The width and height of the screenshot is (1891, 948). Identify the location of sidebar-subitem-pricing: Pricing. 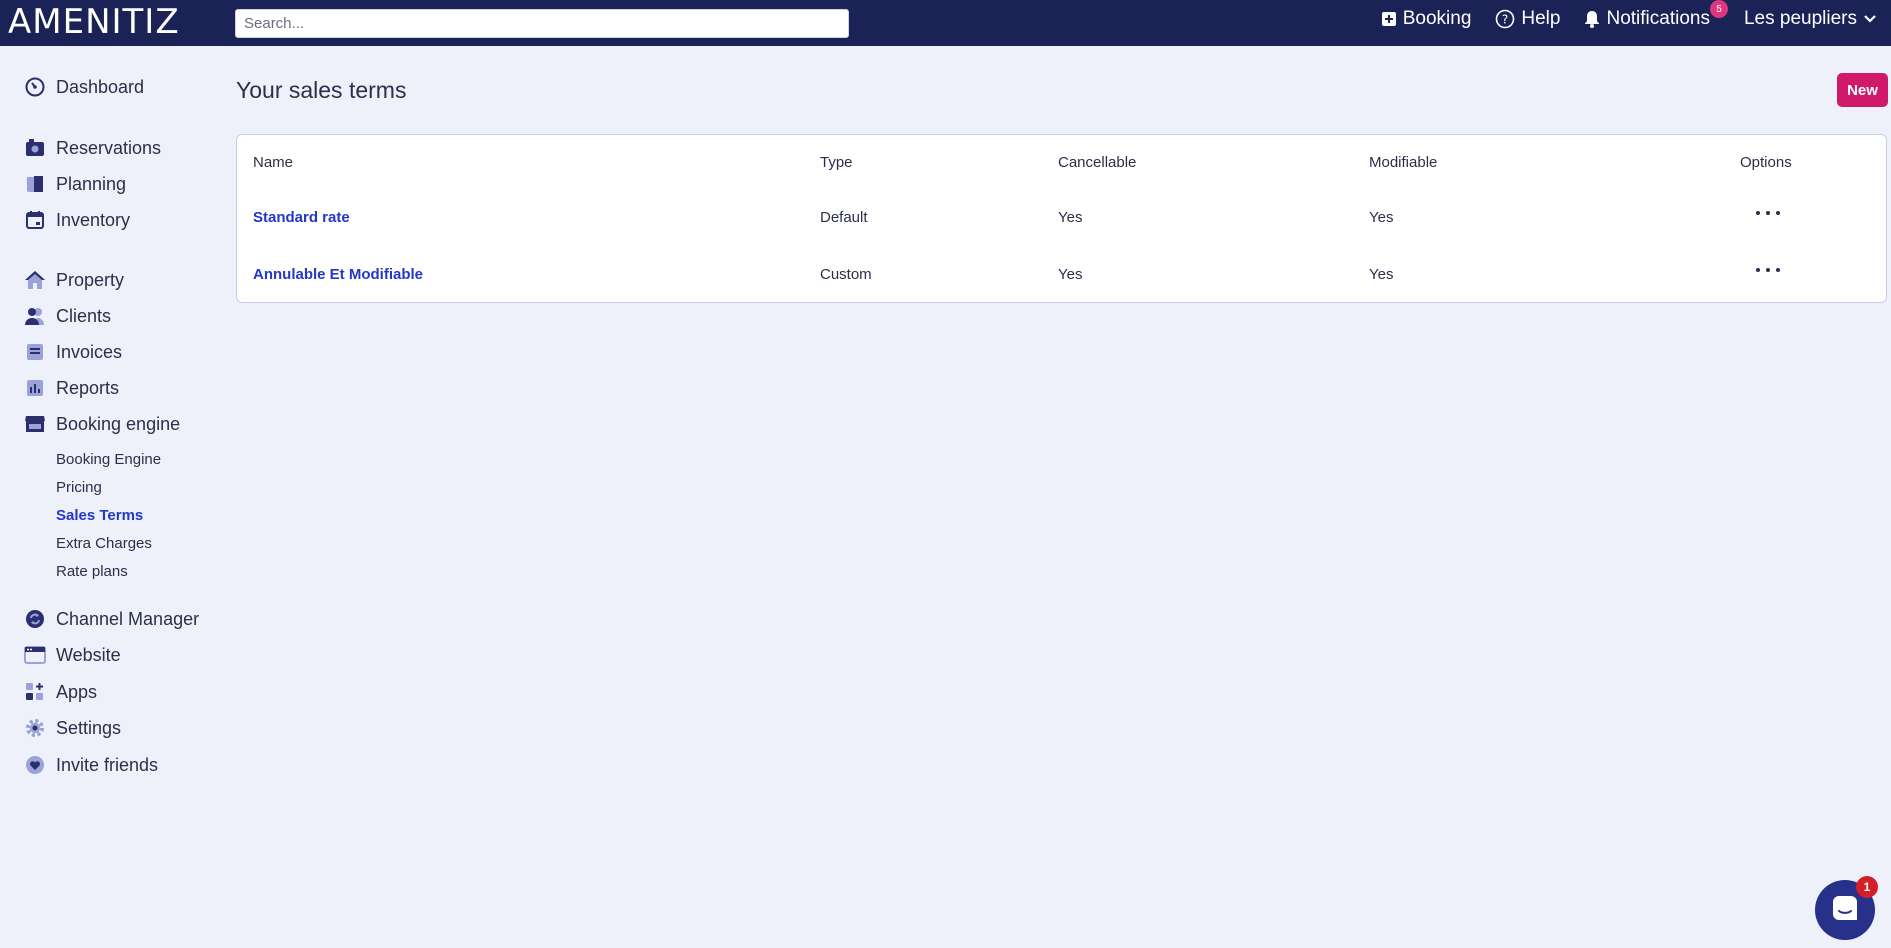
(79, 487).